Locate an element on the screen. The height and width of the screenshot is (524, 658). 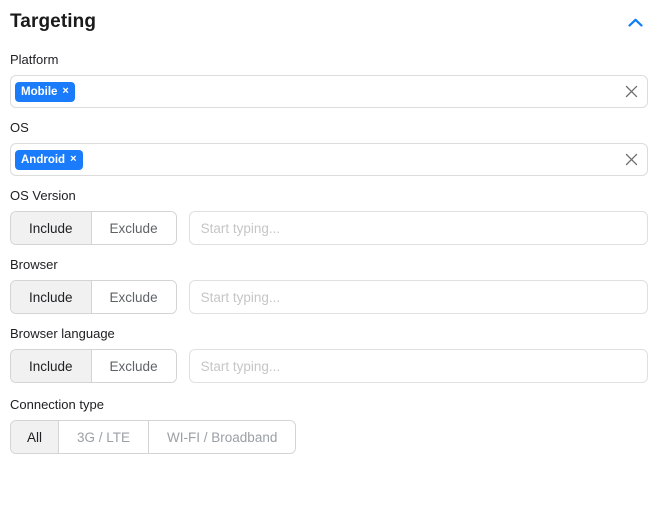
os-chip-android: Android × is located at coordinates (49, 159).